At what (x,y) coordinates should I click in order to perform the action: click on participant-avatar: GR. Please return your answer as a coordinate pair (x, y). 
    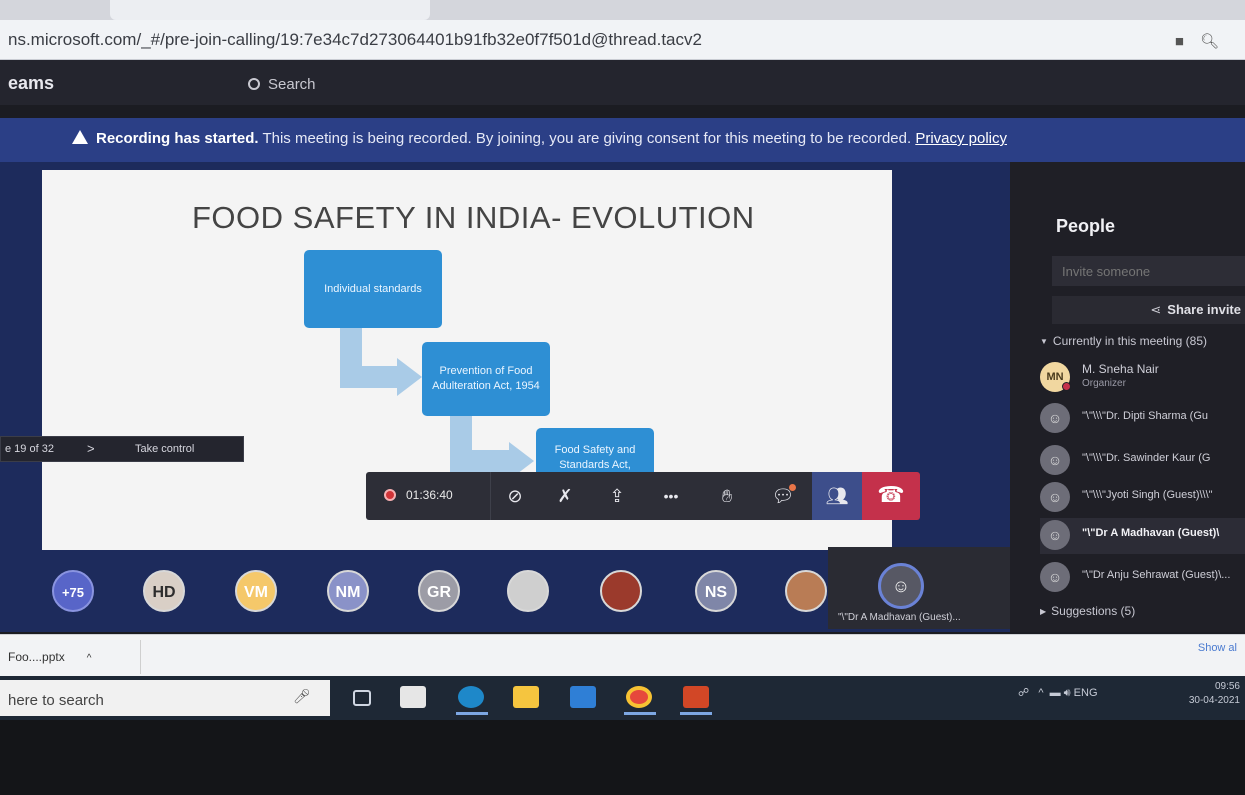
    Looking at the image, I should click on (439, 591).